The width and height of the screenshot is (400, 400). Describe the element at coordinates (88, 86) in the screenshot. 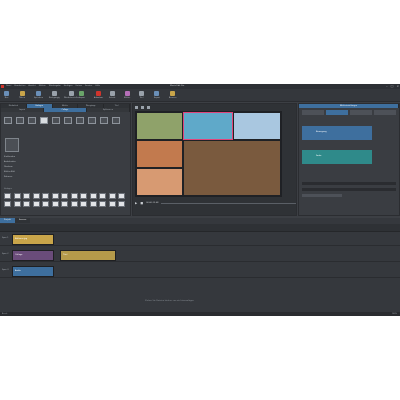

I see `menu-item-7: Fenster` at that location.